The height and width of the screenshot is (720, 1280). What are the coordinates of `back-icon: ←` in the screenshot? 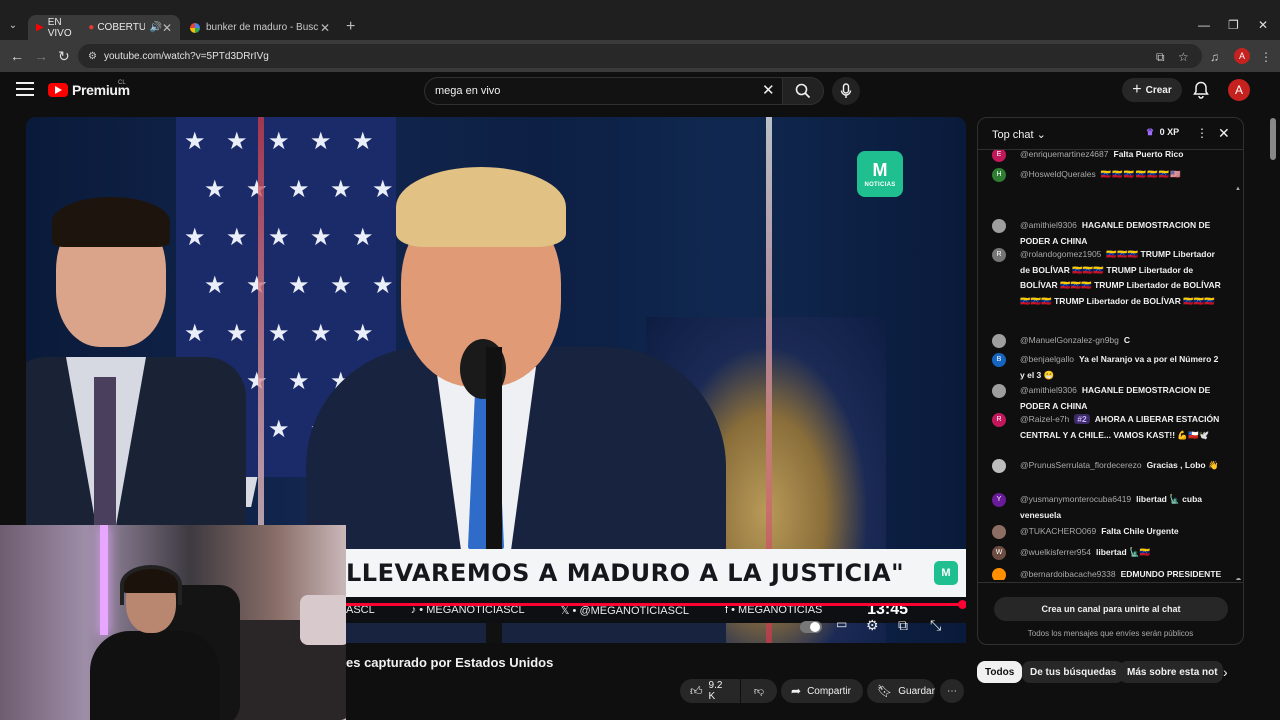 It's located at (17, 56).